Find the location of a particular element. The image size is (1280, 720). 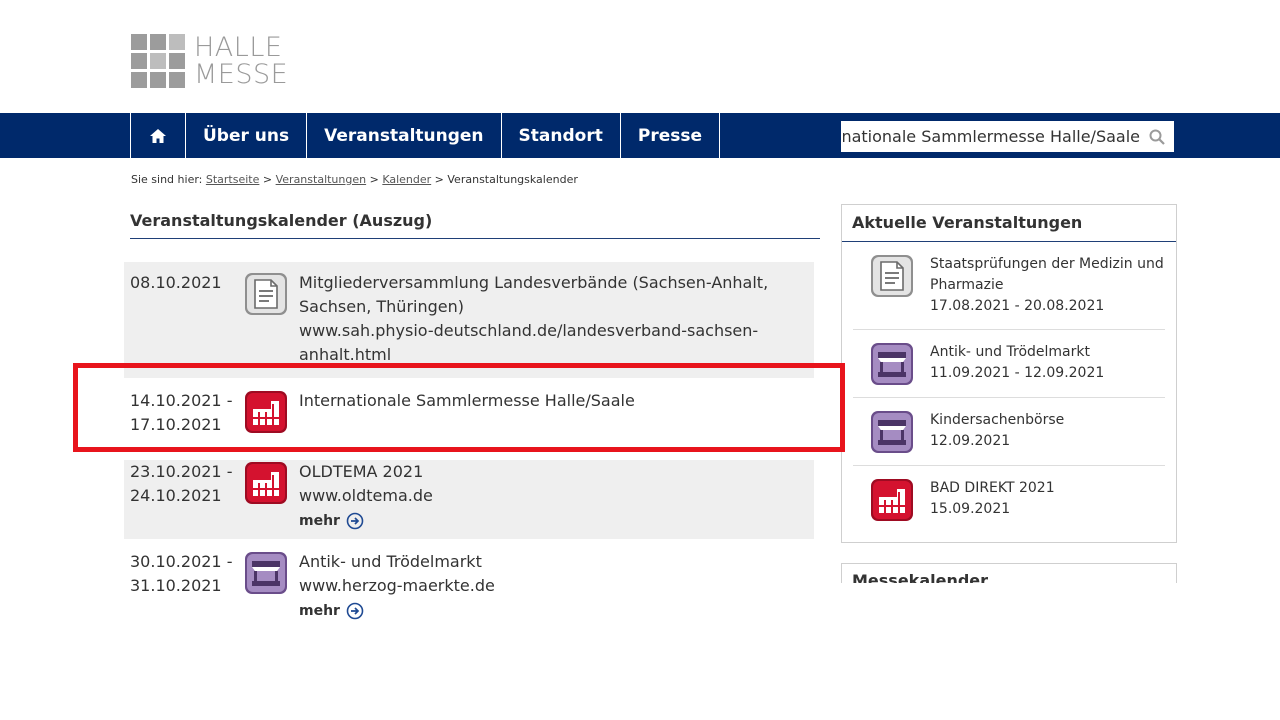

nav-veranstaltungen: Veranstaltungen is located at coordinates (403, 135).